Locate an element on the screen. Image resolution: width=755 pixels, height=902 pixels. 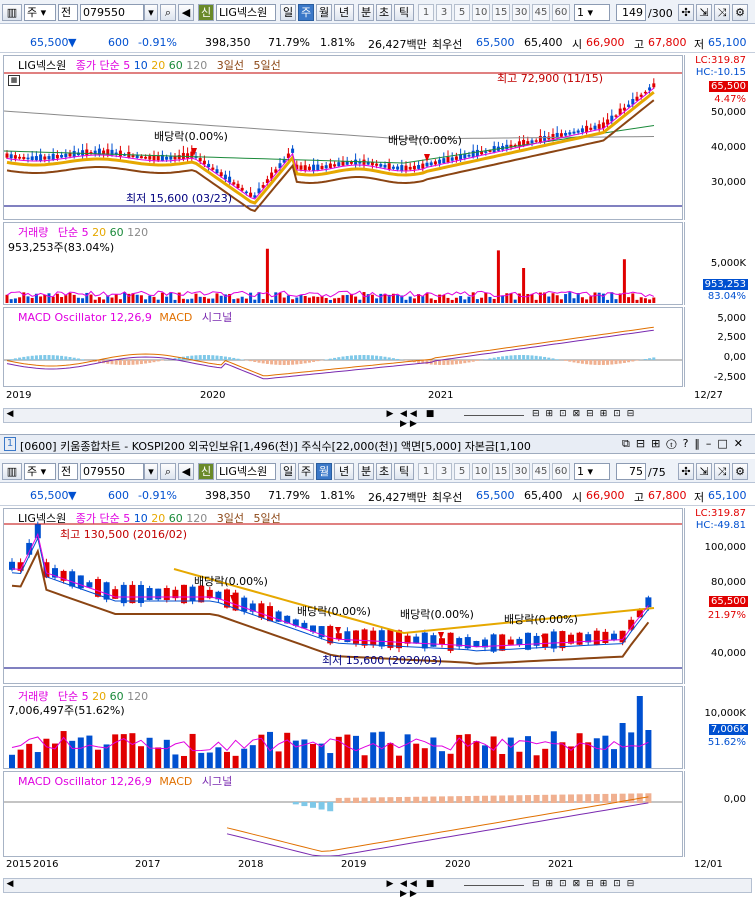
top-tool-icon-3: ⤨ is located at coordinates (722, 12).